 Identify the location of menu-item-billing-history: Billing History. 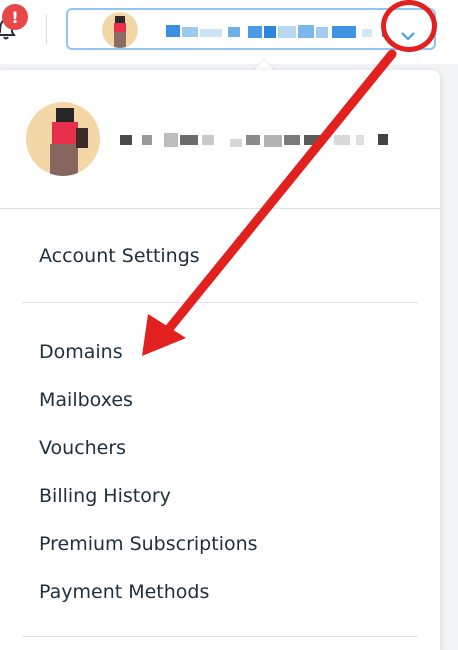
(105, 496).